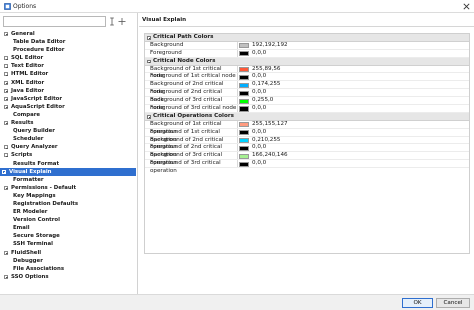 Image resolution: width=474 pixels, height=310 pixels. Describe the element at coordinates (69, 147) in the screenshot. I see `tree-item: Query Analyzer` at that location.